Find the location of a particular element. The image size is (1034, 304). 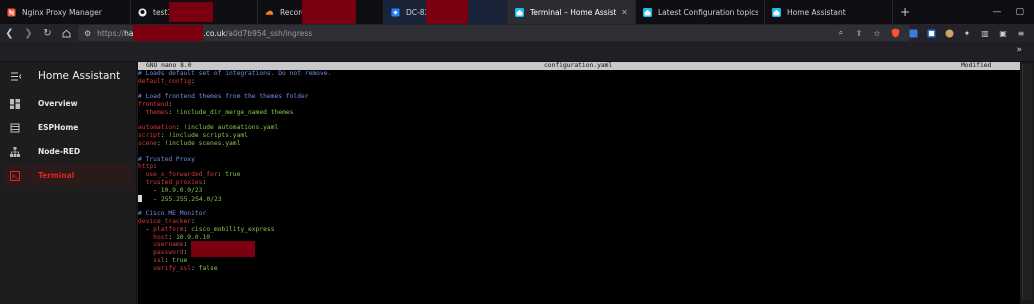

file-line: use_x_forwarded_for: true is located at coordinates (579, 175).